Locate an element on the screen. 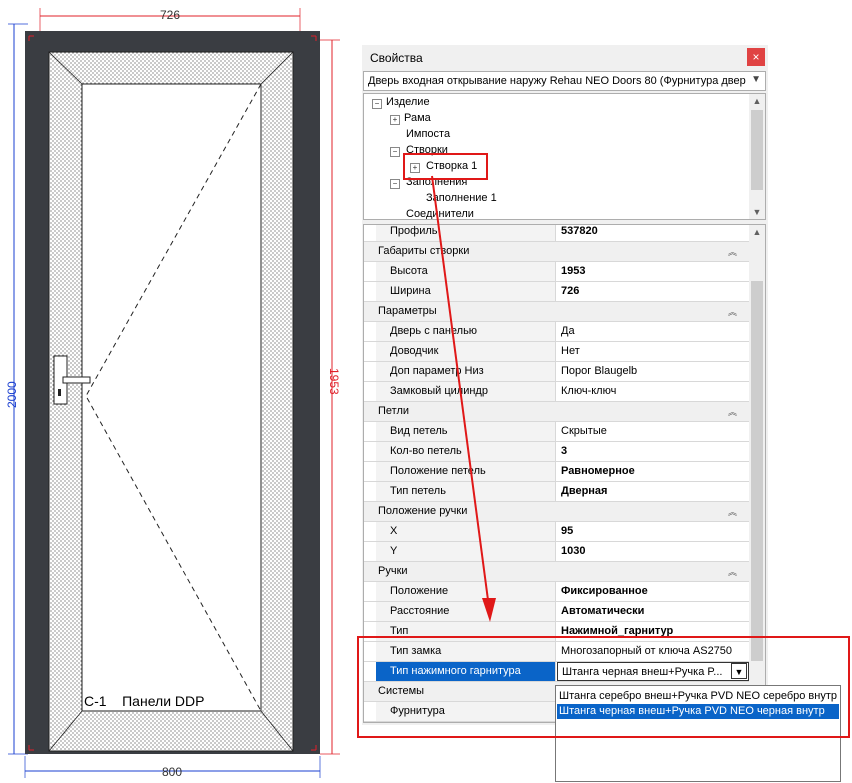 The image size is (852, 783). grid-row-value: Да is located at coordinates (653, 331).